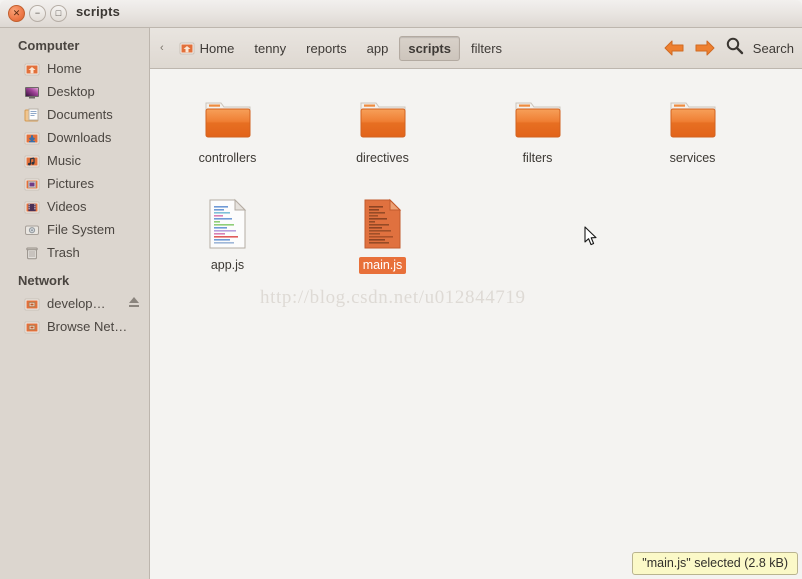 The image size is (802, 579). I want to click on sidebar-heading-computer: Computer, so click(49, 45).